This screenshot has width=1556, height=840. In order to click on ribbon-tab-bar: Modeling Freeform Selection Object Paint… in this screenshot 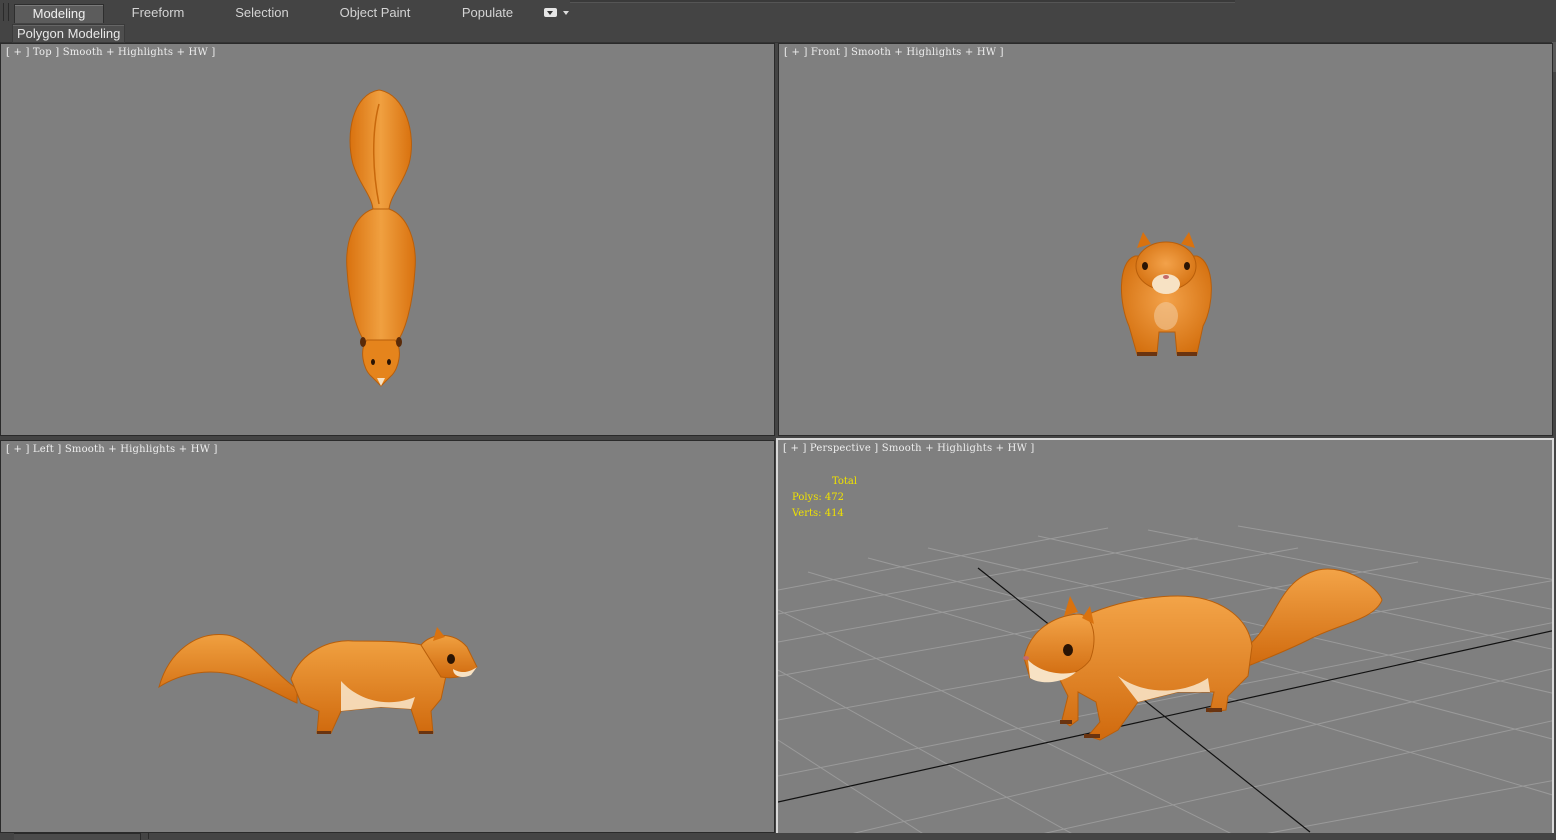, I will do `click(778, 12)`.